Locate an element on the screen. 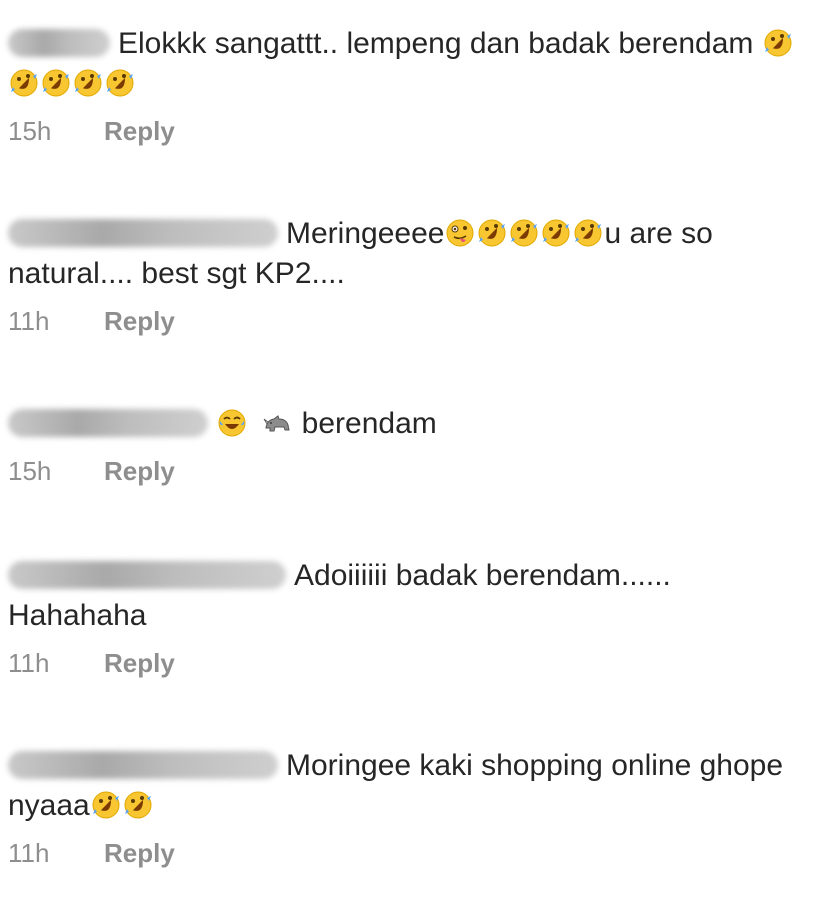 The width and height of the screenshot is (825, 909). comment-body: Meringeeee is located at coordinates (365, 233).